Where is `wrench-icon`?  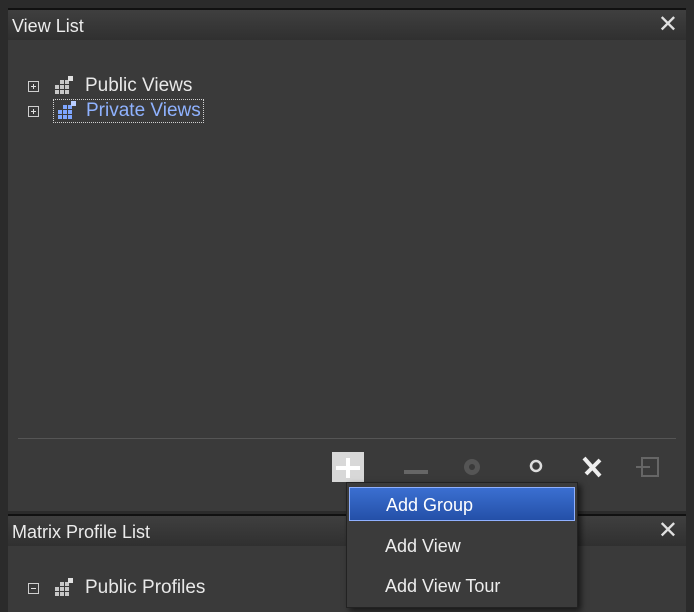
wrench-icon is located at coordinates (592, 467).